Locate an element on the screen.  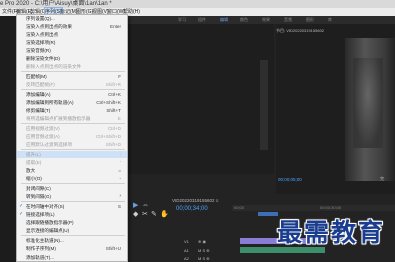
pen-tool-icon: ✎ is located at coordinates (154, 215).